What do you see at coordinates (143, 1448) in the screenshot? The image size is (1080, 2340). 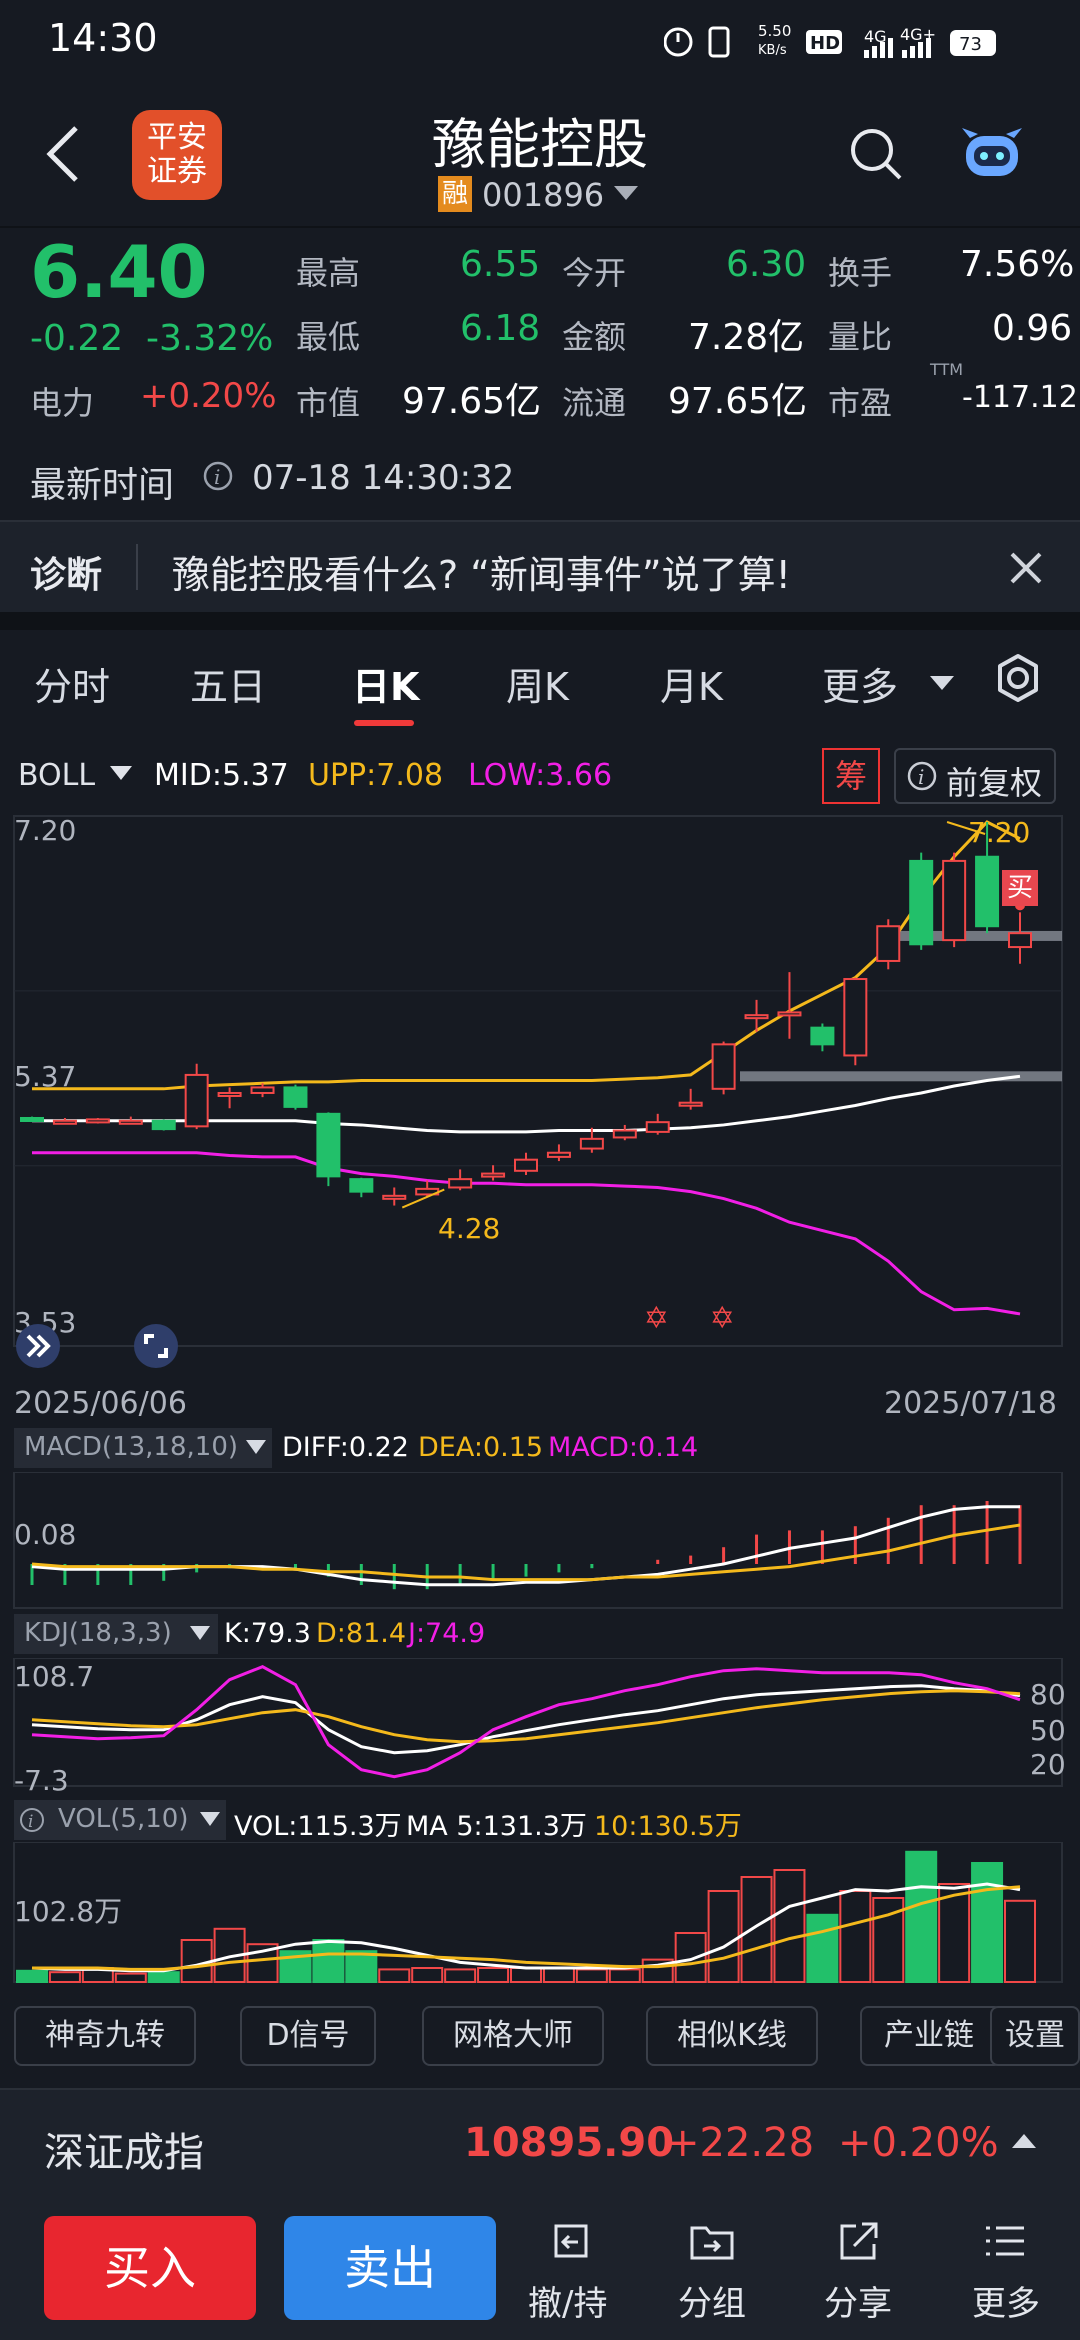 I see `macd-selector: MACD(13,18,10)` at bounding box center [143, 1448].